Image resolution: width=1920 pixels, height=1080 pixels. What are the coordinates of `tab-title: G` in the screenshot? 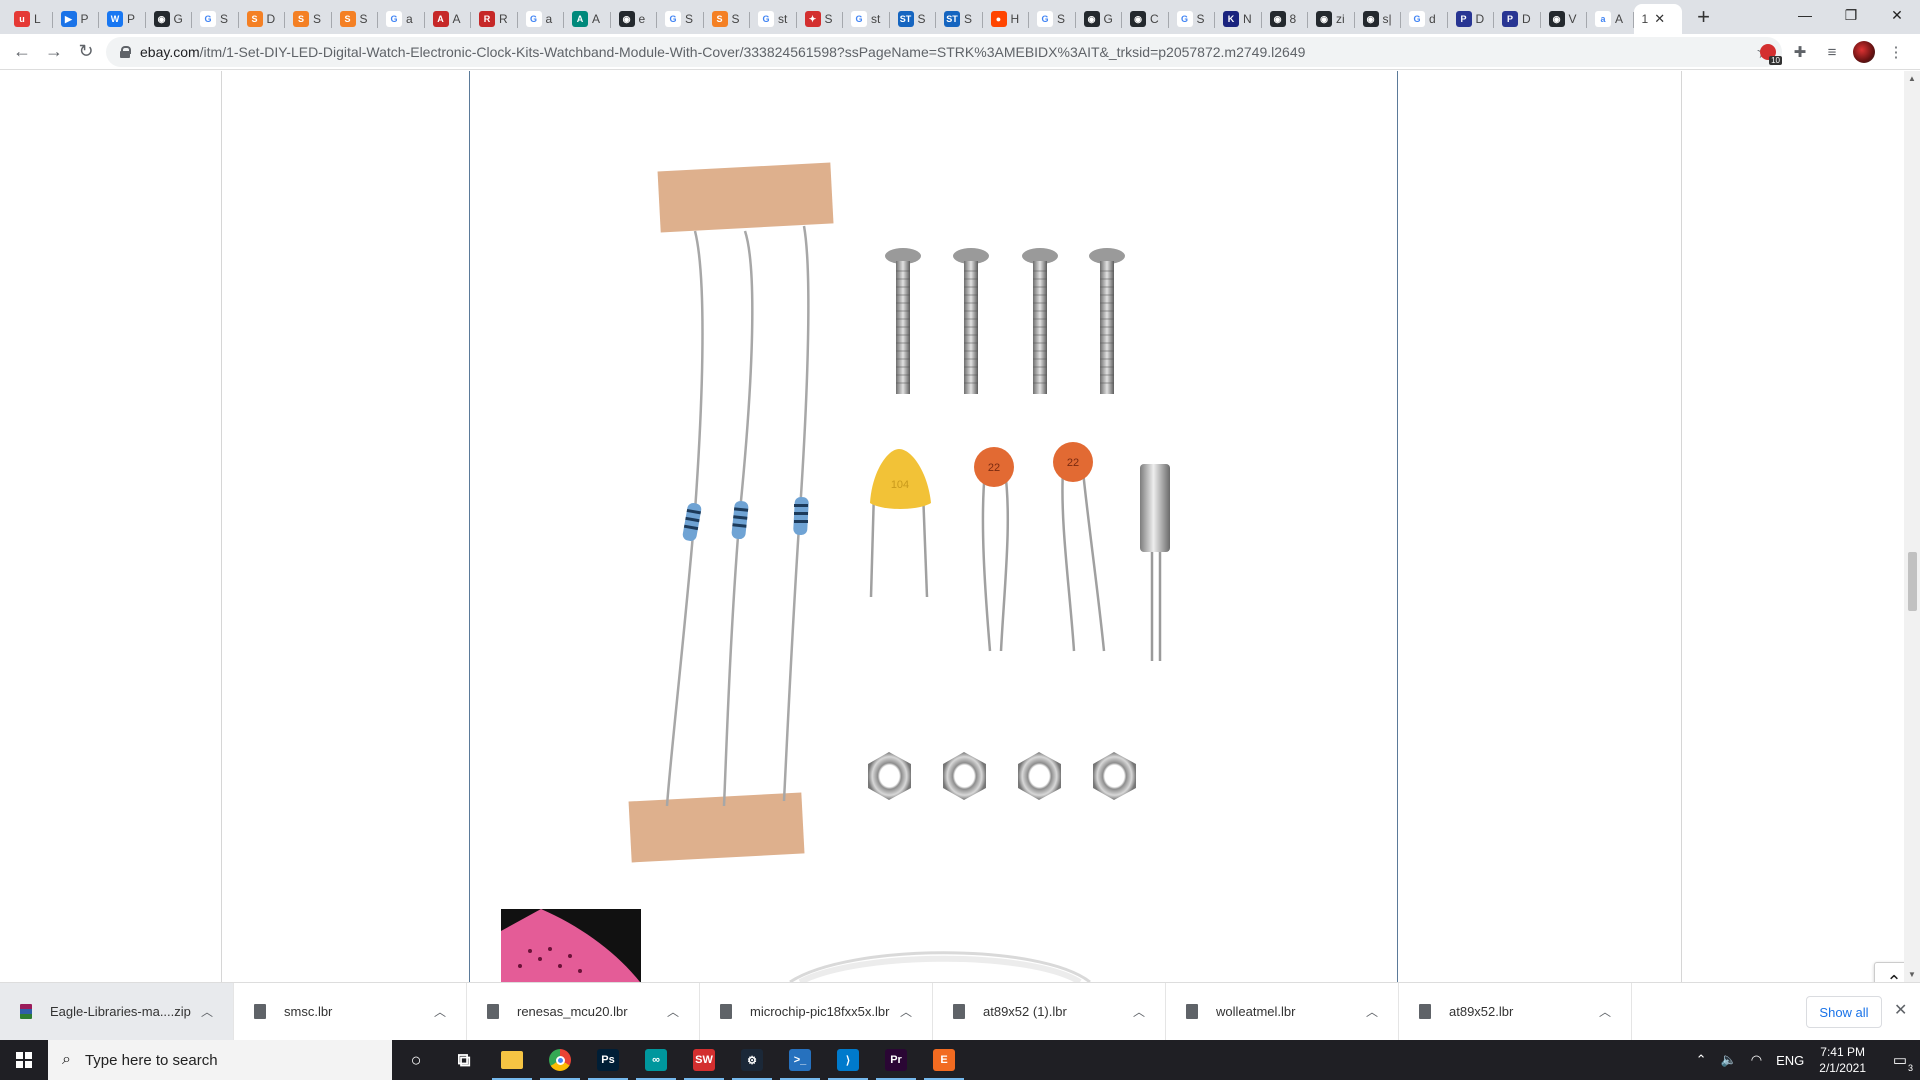 It's located at (1108, 19).